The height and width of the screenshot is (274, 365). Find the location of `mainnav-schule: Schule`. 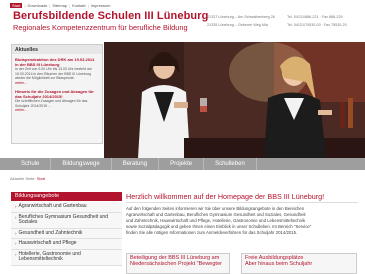

mainnav-schule: Schule is located at coordinates (26, 164).